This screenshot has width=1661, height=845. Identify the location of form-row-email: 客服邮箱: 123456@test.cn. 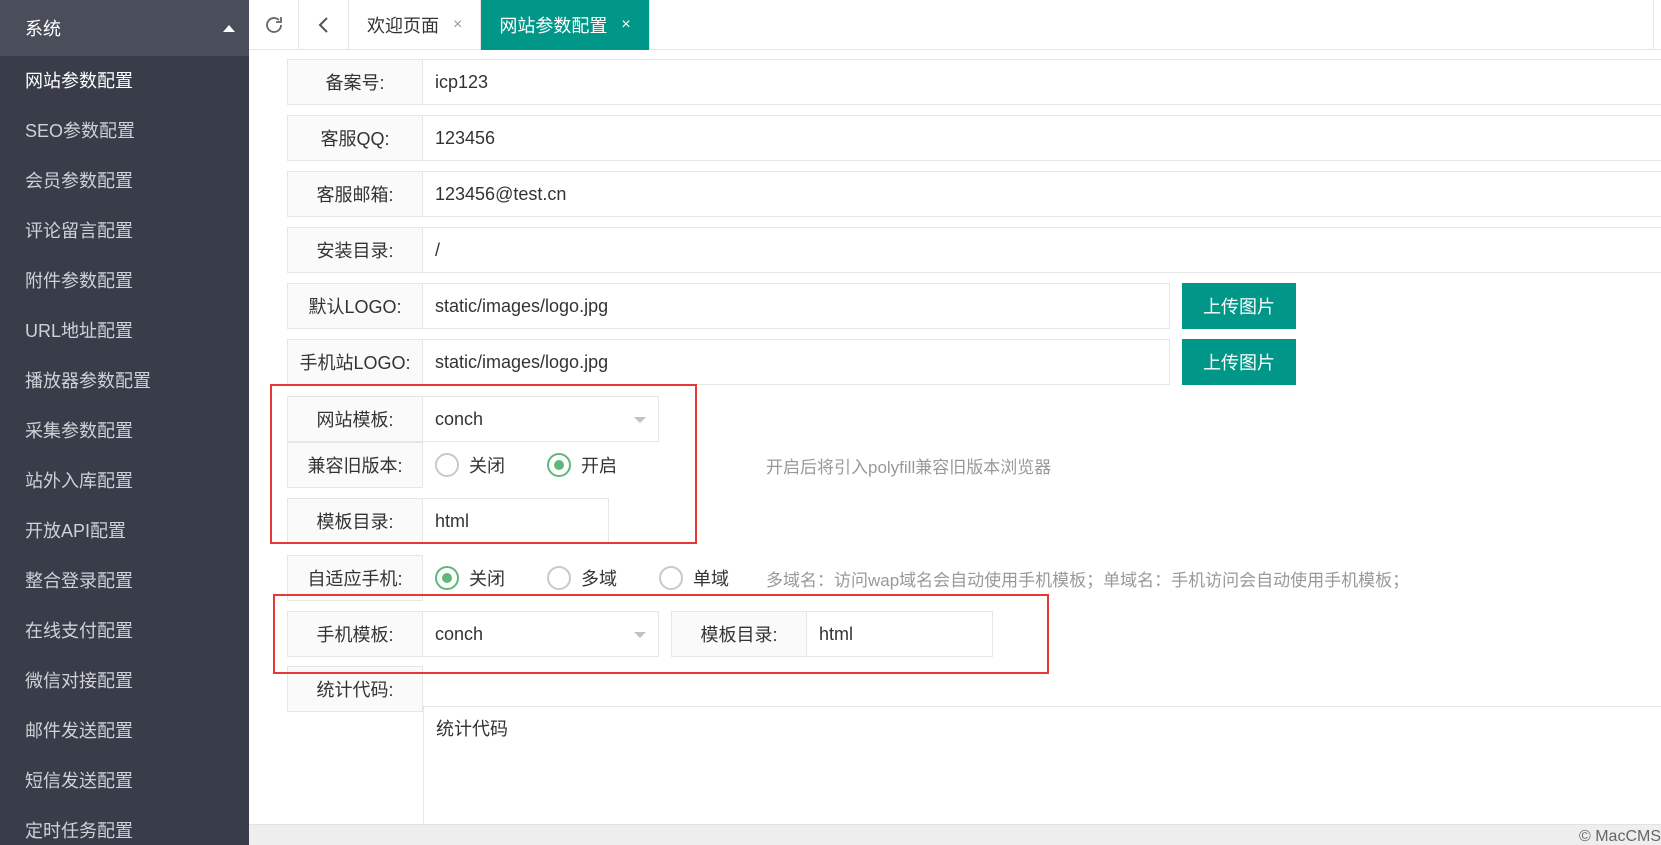
(974, 194).